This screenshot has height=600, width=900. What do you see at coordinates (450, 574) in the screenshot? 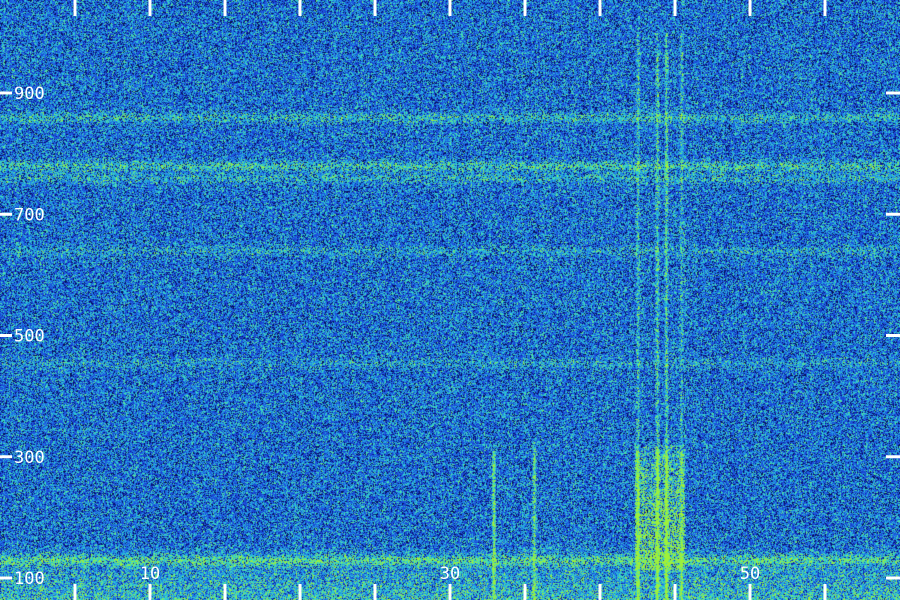
I see `x-tick-label: 30` at bounding box center [450, 574].